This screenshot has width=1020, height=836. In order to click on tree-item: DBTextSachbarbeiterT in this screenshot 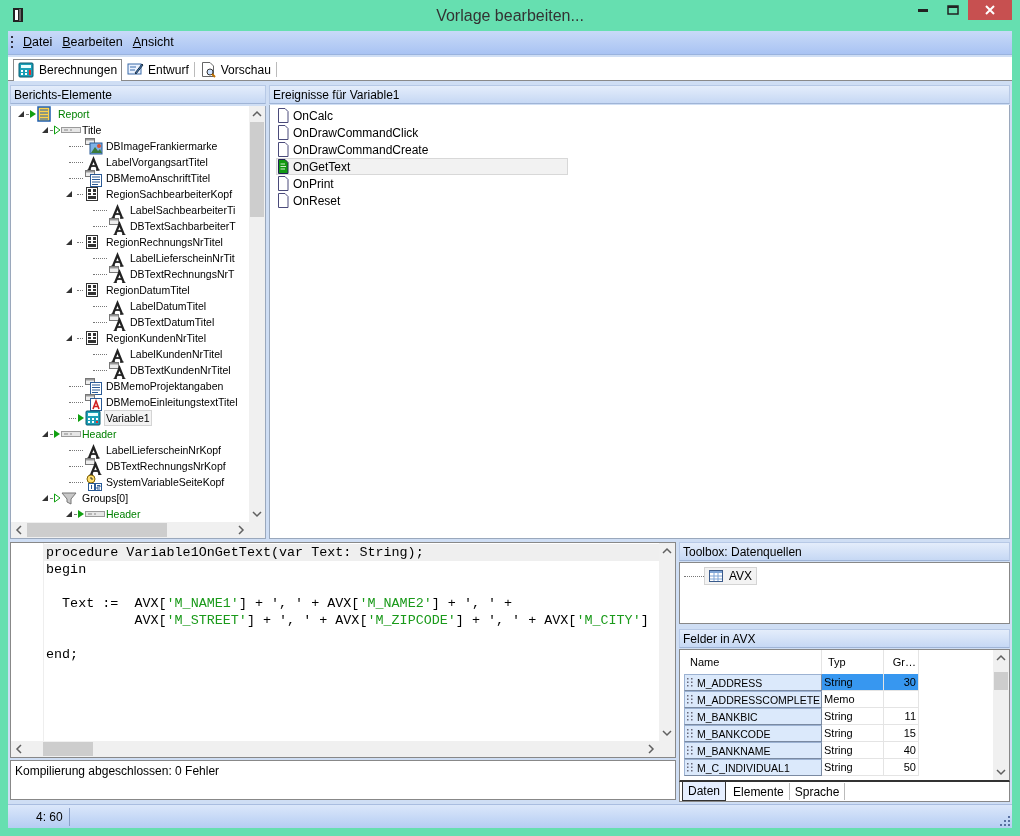, I will do `click(183, 226)`.